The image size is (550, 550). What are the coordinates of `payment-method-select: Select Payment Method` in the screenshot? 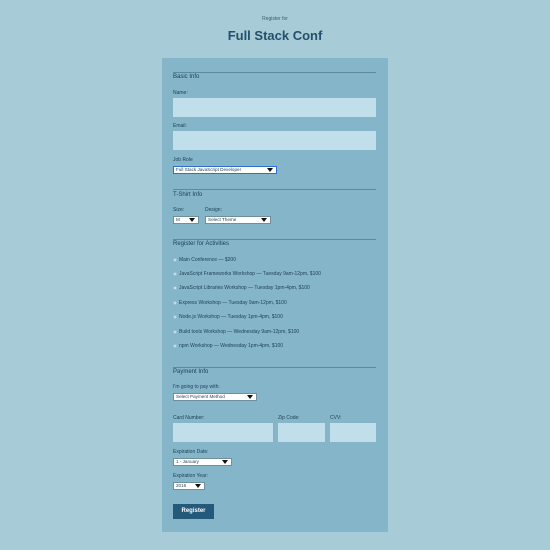 It's located at (215, 397).